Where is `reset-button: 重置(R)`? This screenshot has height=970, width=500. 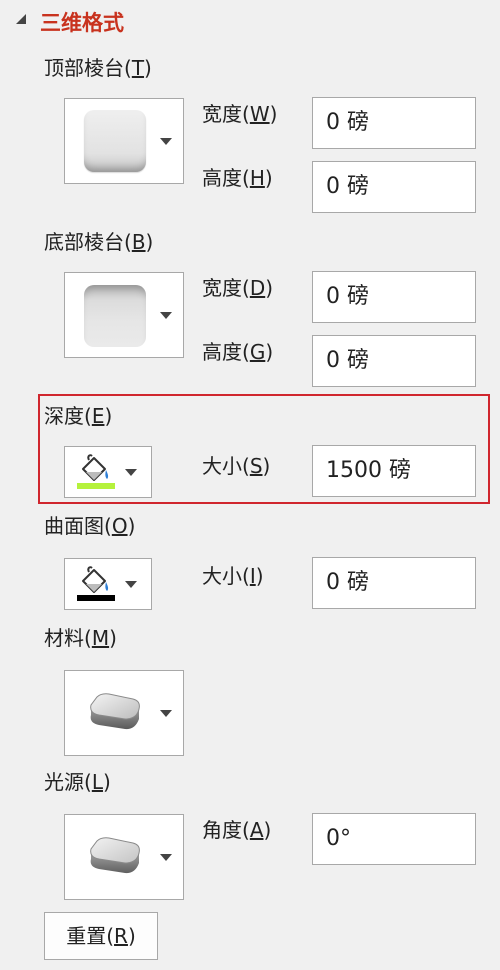
reset-button: 重置(R) is located at coordinates (101, 936).